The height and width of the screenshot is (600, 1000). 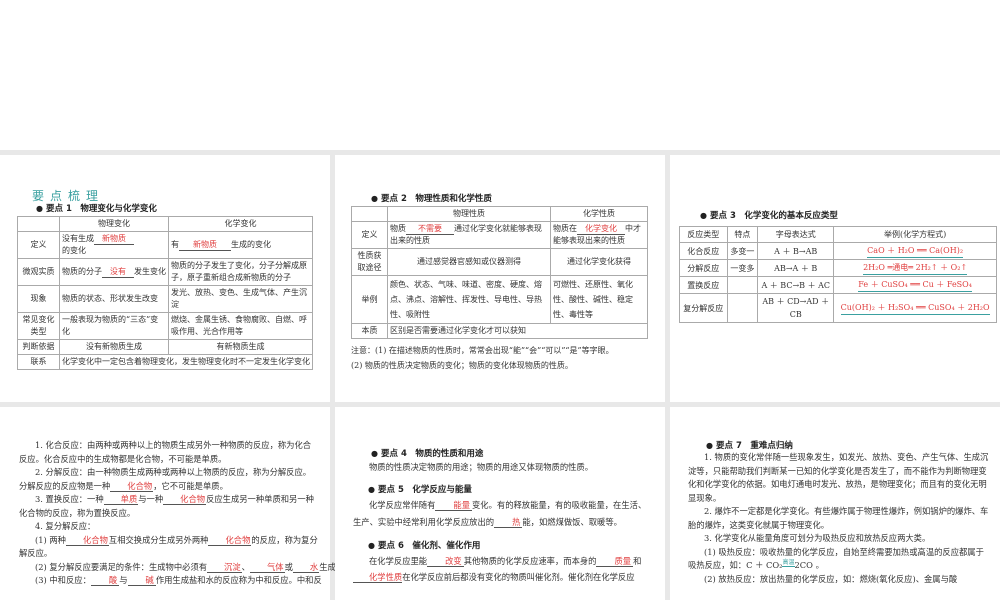 What do you see at coordinates (749, 446) in the screenshot?
I see `point-7-title: ● 要点 7 重难点归纳` at bounding box center [749, 446].